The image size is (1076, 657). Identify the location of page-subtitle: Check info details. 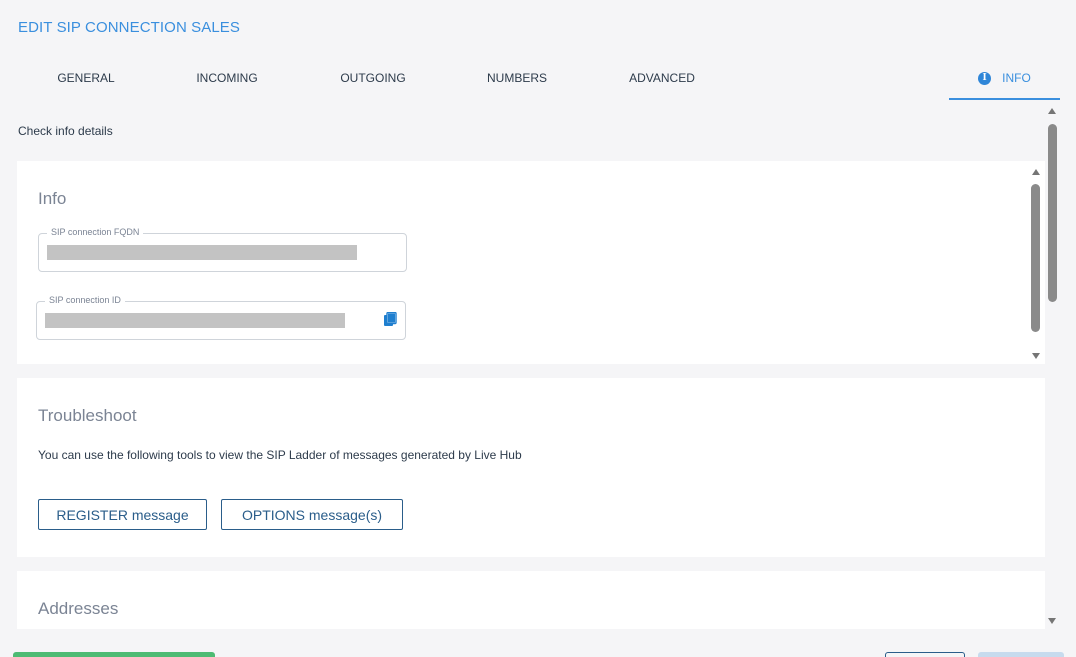
(65, 131).